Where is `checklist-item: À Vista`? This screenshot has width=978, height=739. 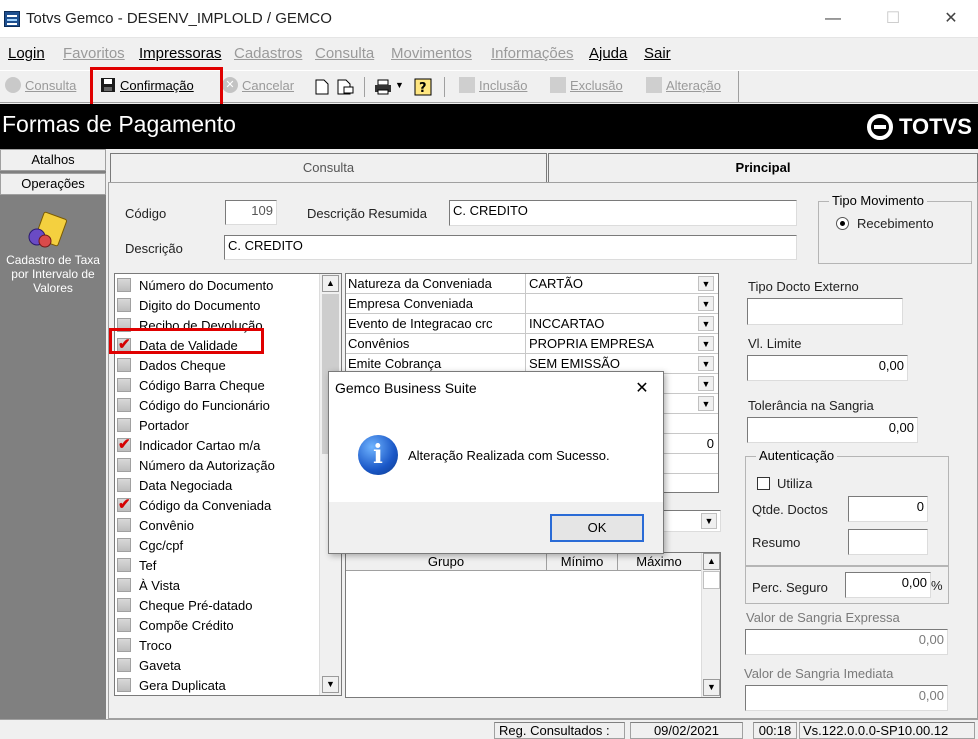
checklist-item: À Vista is located at coordinates (148, 585).